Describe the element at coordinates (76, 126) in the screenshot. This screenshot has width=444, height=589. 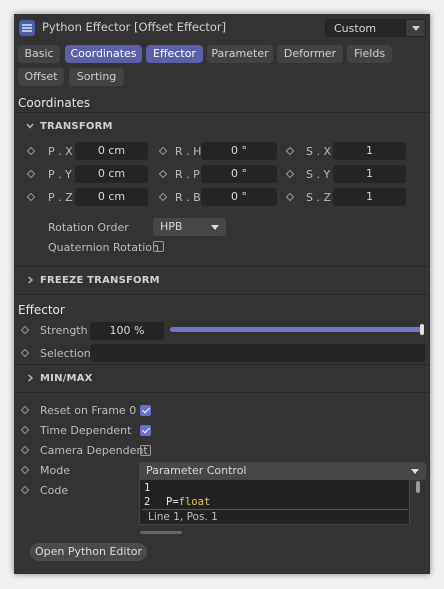
I see `transform-group-header: TRANSFORM` at that location.